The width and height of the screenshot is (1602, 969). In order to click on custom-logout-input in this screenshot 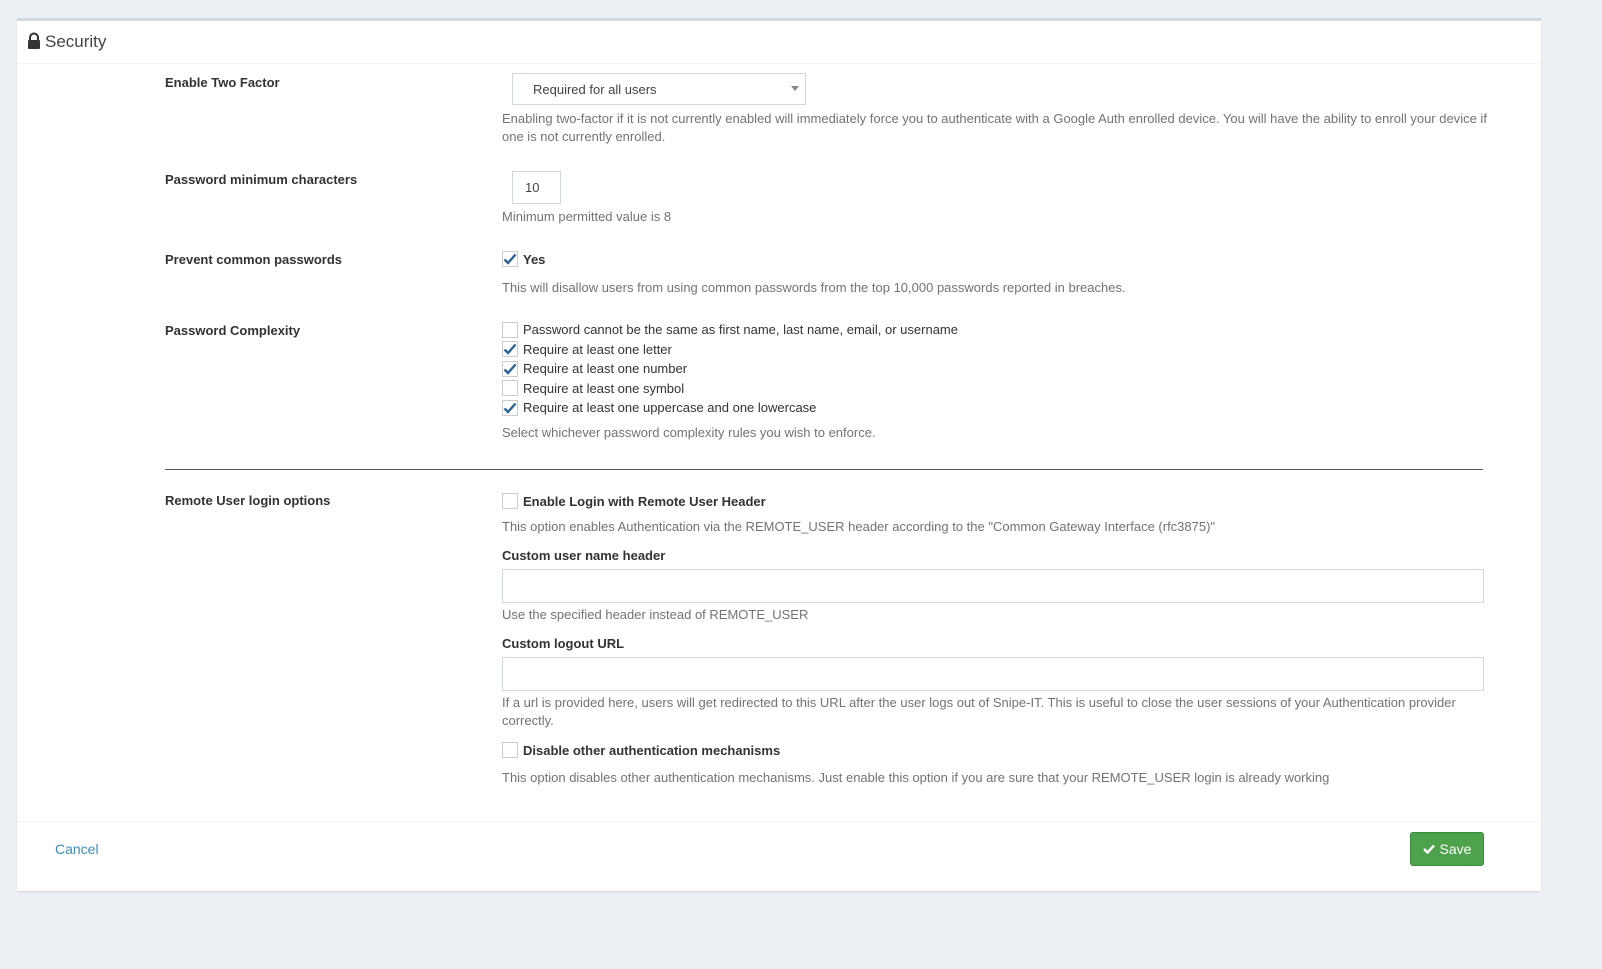, I will do `click(993, 674)`.